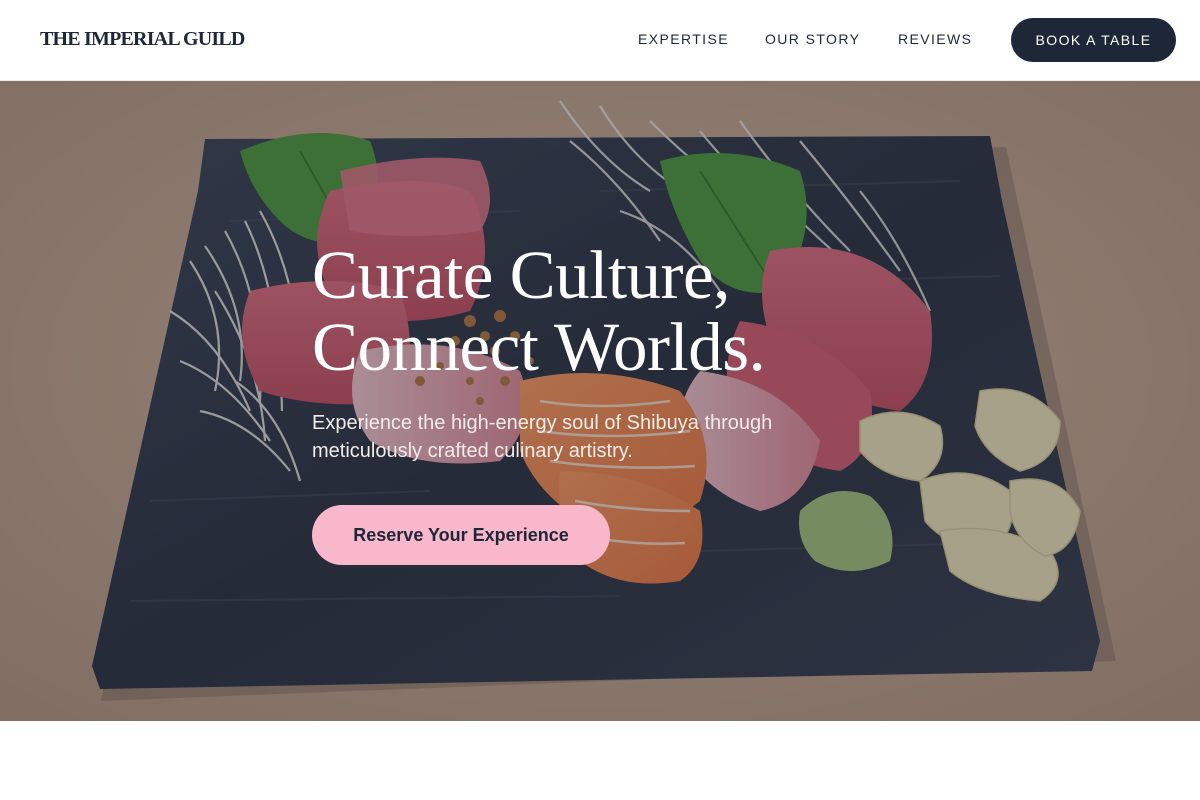 The width and height of the screenshot is (1200, 800). Describe the element at coordinates (812, 39) in the screenshot. I see `nav-link-our-story: OUR STORY` at that location.